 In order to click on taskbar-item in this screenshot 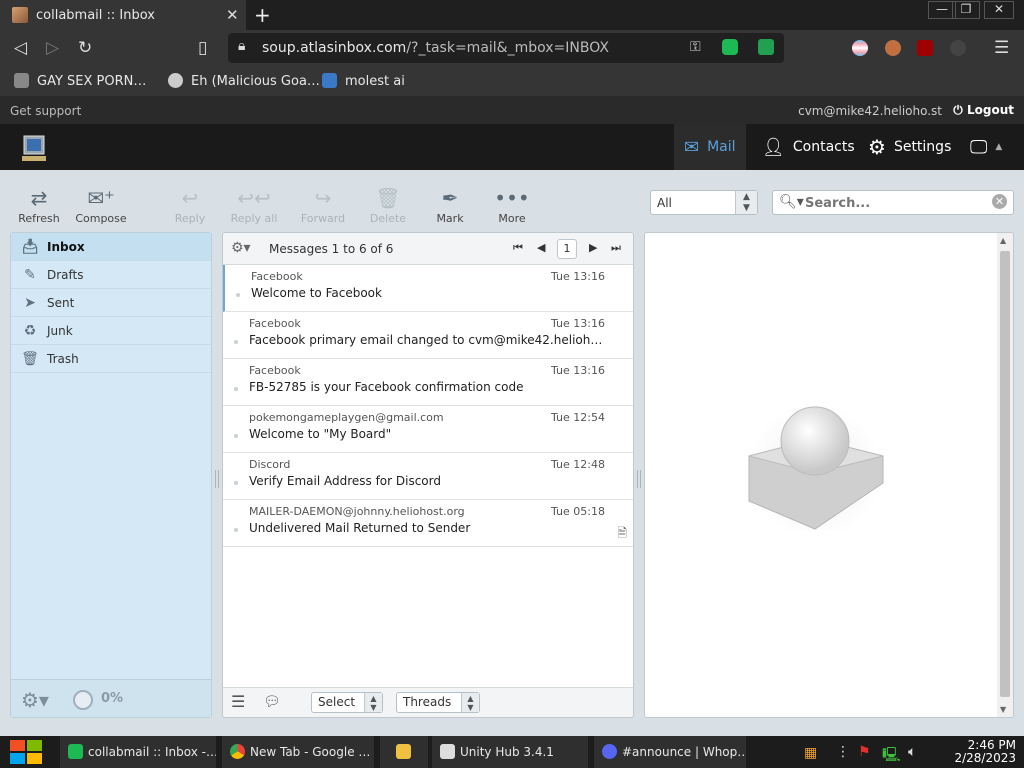, I will do `click(404, 752)`.